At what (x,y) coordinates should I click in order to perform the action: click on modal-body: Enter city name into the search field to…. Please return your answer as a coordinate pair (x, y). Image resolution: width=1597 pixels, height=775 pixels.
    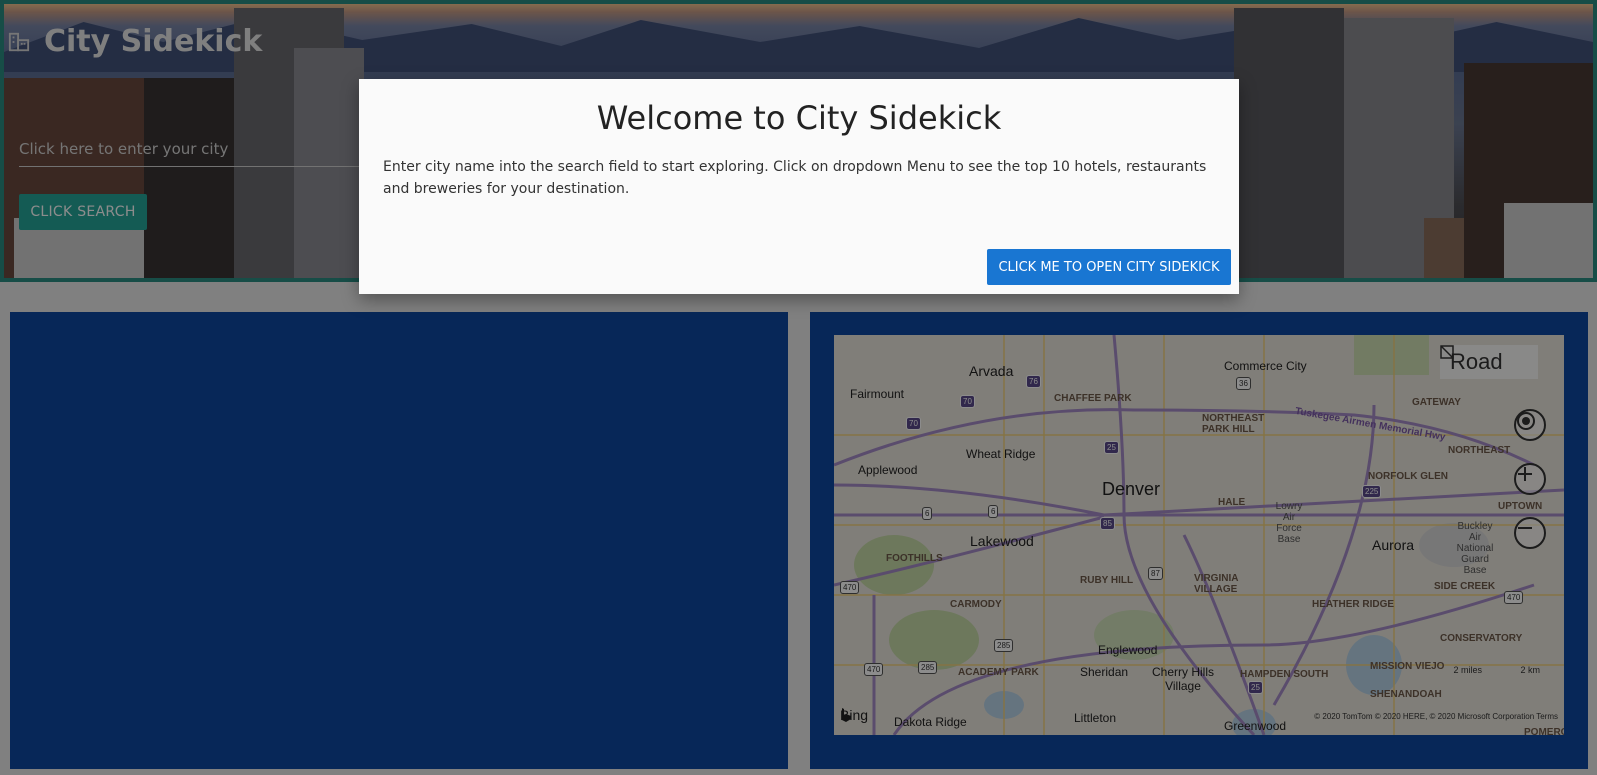
    Looking at the image, I should click on (795, 178).